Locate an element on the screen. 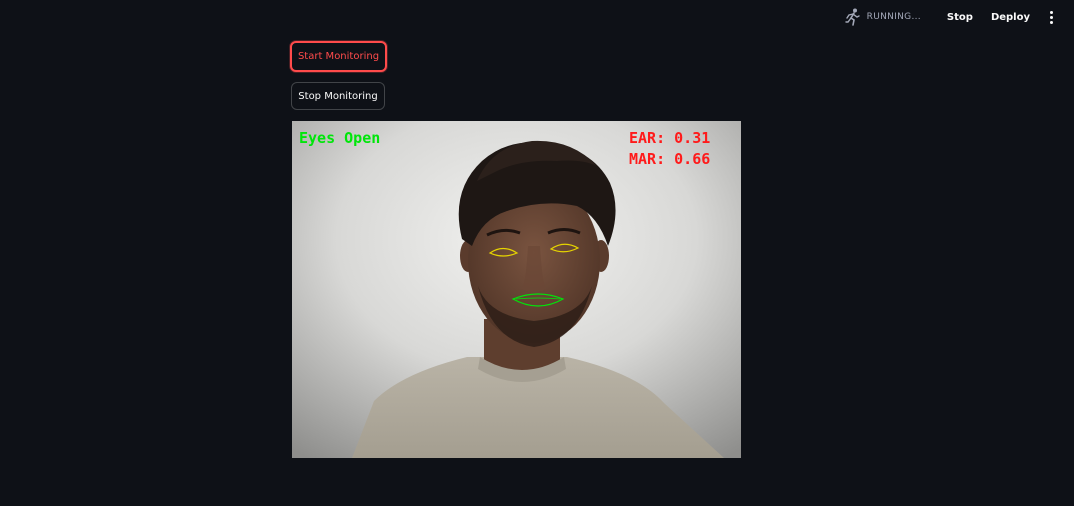  main-menu-button is located at coordinates (1051, 17).